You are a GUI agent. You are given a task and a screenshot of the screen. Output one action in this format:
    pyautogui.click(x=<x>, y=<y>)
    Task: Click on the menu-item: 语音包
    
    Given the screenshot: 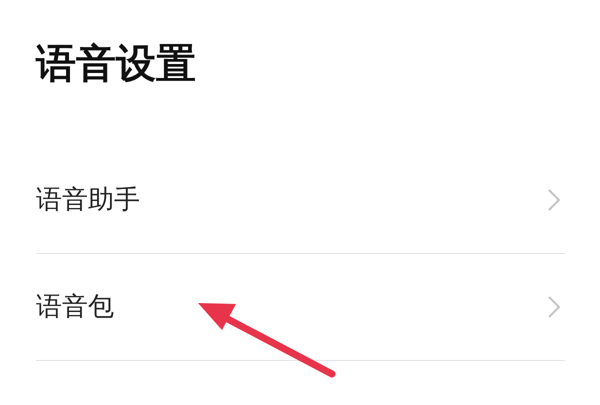 What is the action you would take?
    pyautogui.click(x=75, y=307)
    